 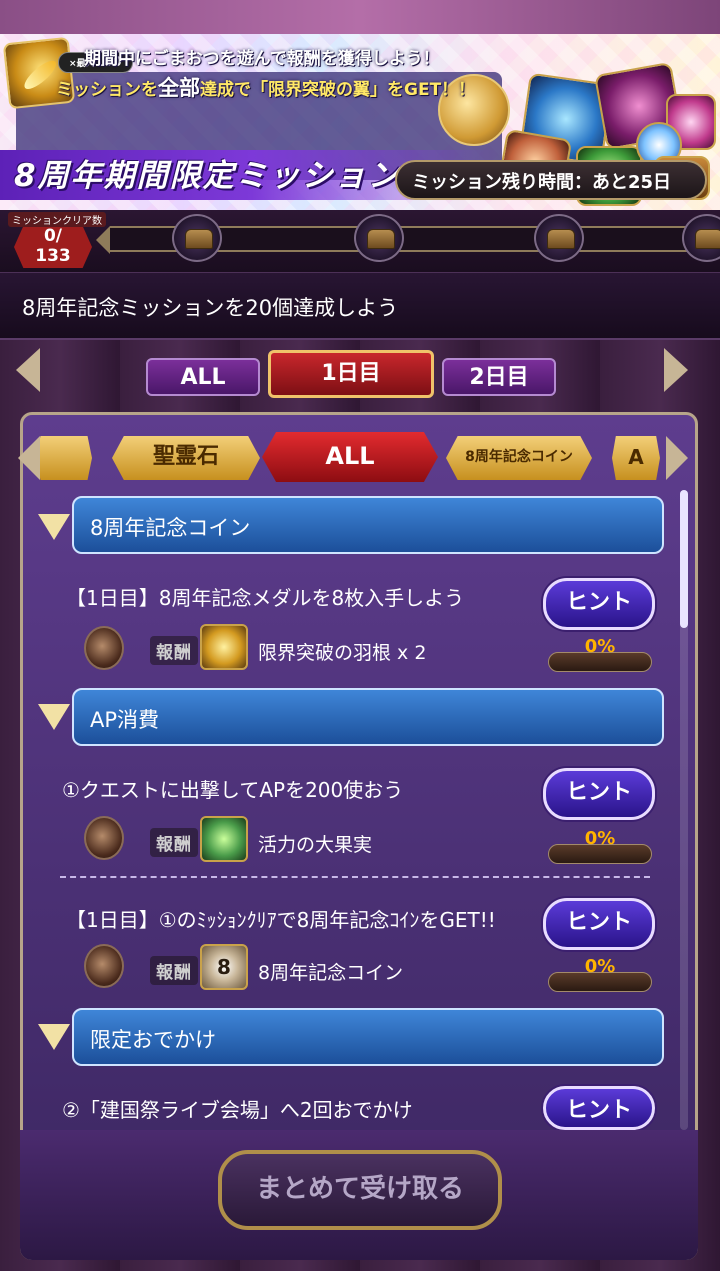 I want to click on filter-tab-next: A, so click(x=636, y=458).